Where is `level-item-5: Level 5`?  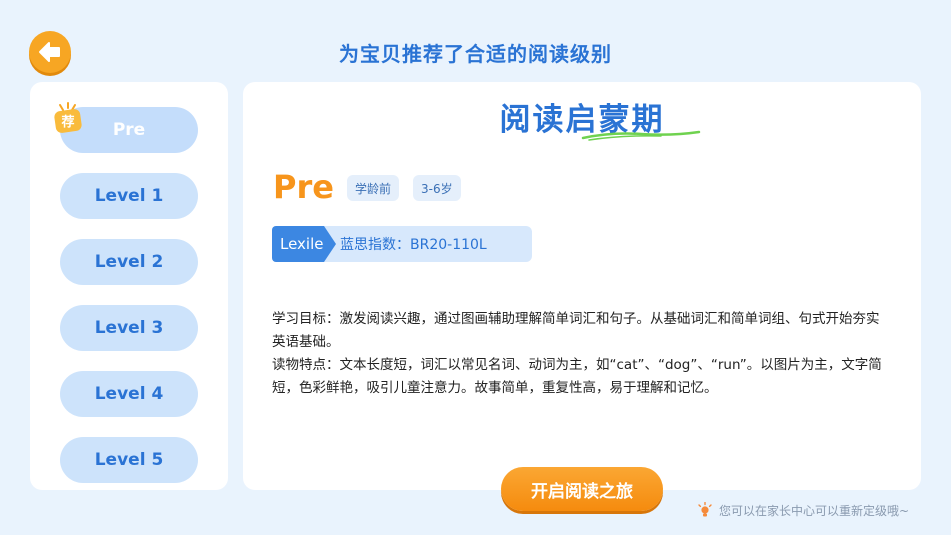 level-item-5: Level 5 is located at coordinates (129, 460).